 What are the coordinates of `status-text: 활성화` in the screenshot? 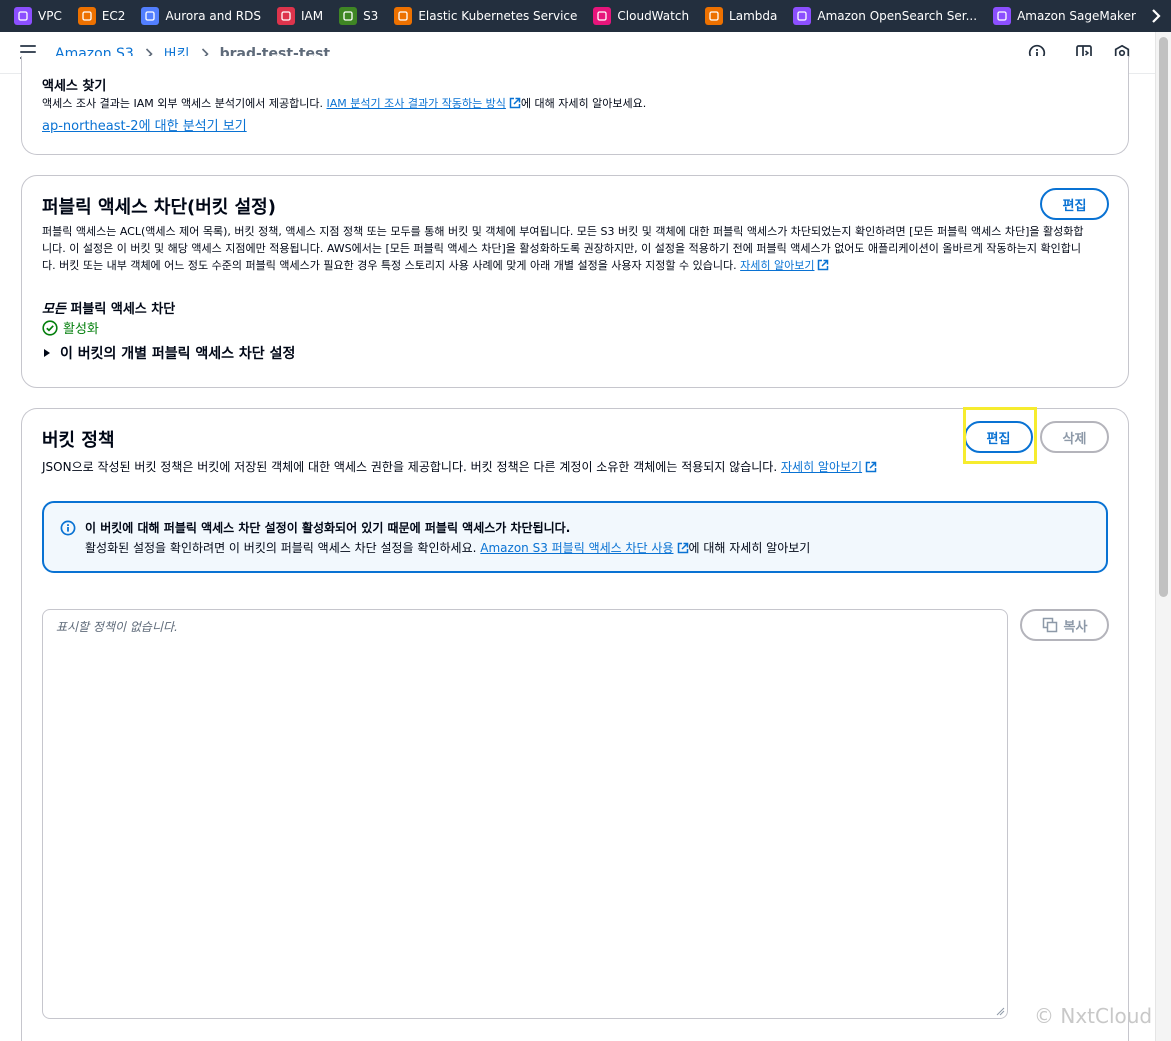 It's located at (81, 329).